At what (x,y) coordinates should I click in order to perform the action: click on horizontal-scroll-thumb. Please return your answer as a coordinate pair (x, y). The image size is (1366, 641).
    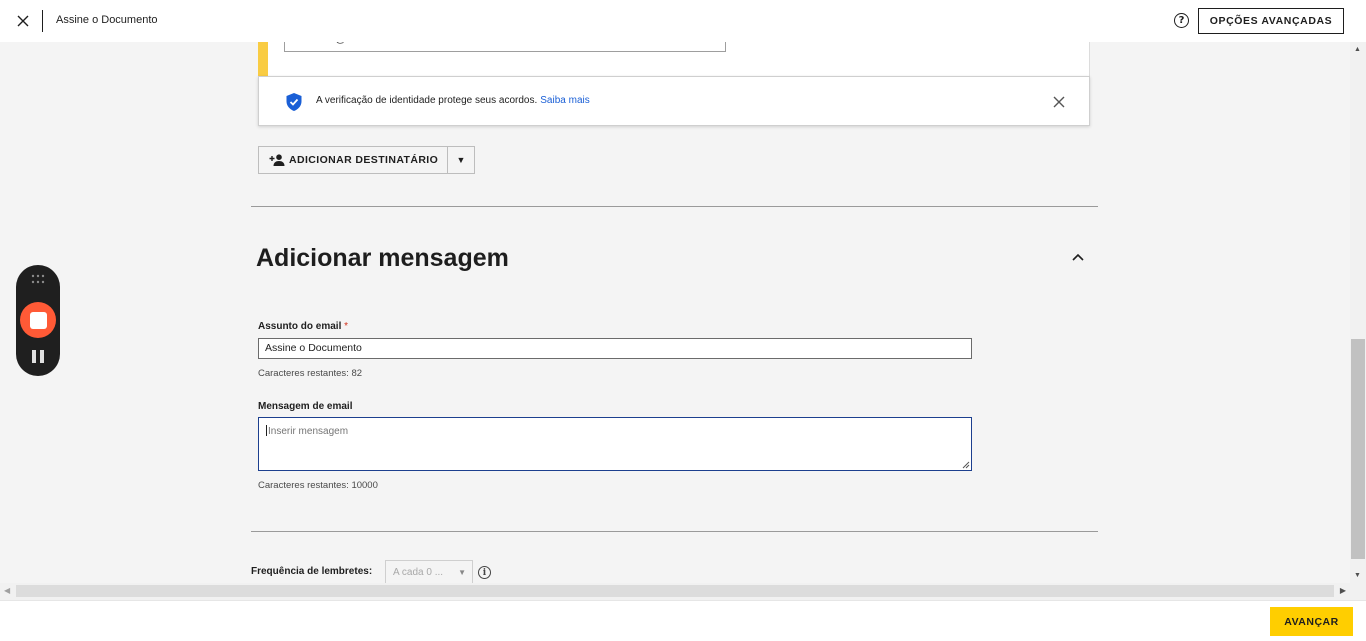
    Looking at the image, I should click on (675, 591).